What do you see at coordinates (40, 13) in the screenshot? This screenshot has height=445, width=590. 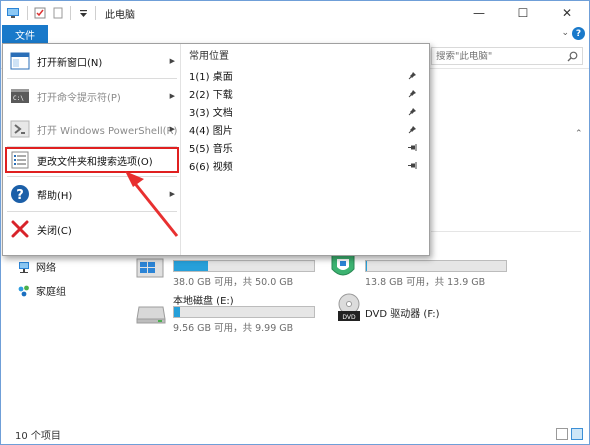 I see `properties-quick-icon` at bounding box center [40, 13].